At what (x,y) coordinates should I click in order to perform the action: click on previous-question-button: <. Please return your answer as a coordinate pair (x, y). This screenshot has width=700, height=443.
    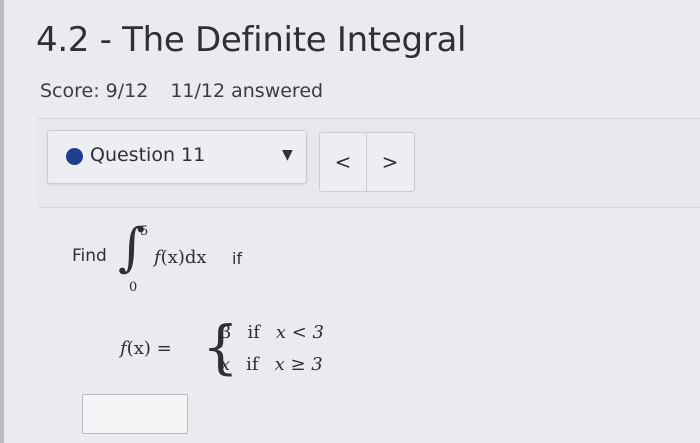
    Looking at the image, I should click on (343, 162).